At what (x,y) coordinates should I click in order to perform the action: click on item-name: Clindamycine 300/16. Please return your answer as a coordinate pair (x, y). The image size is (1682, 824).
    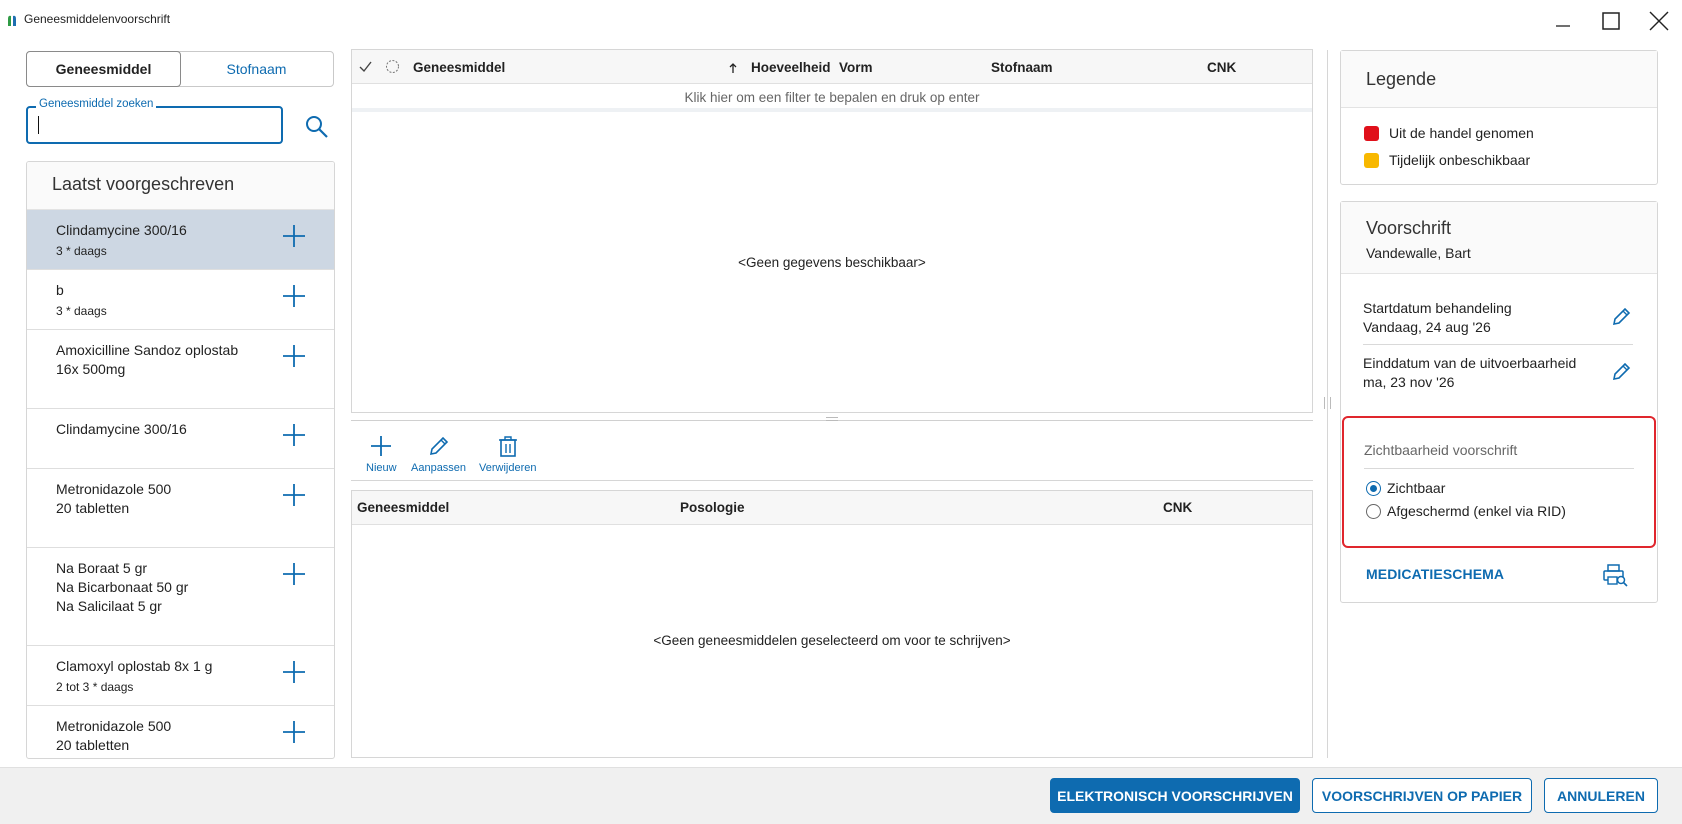
    Looking at the image, I should click on (121, 429).